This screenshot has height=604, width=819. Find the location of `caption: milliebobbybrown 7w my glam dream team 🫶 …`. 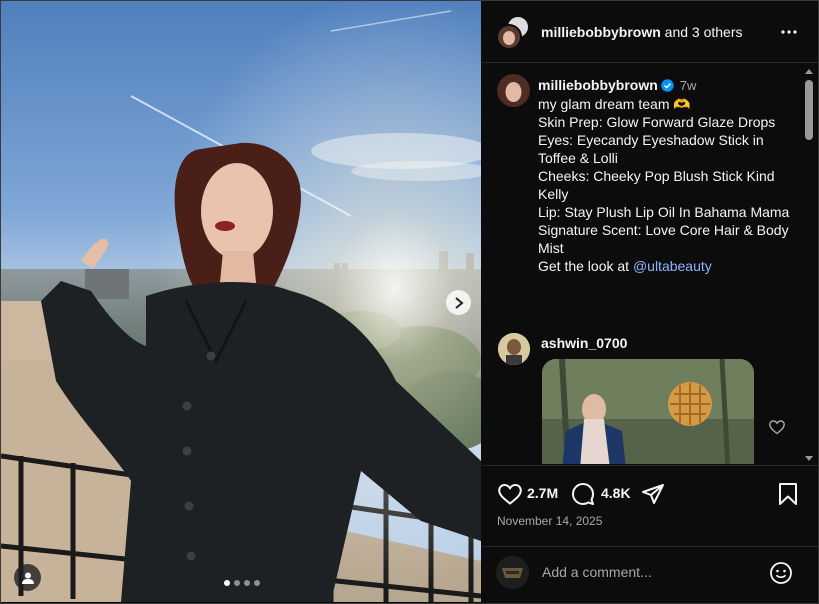

caption: milliebobbybrown 7w my glam dream team 🫶 … is located at coordinates (669, 175).